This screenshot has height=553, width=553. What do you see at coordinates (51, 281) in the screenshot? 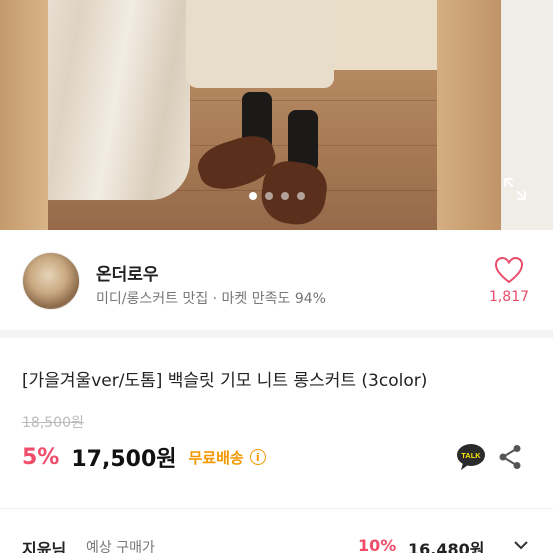
I see `seller-avatar` at bounding box center [51, 281].